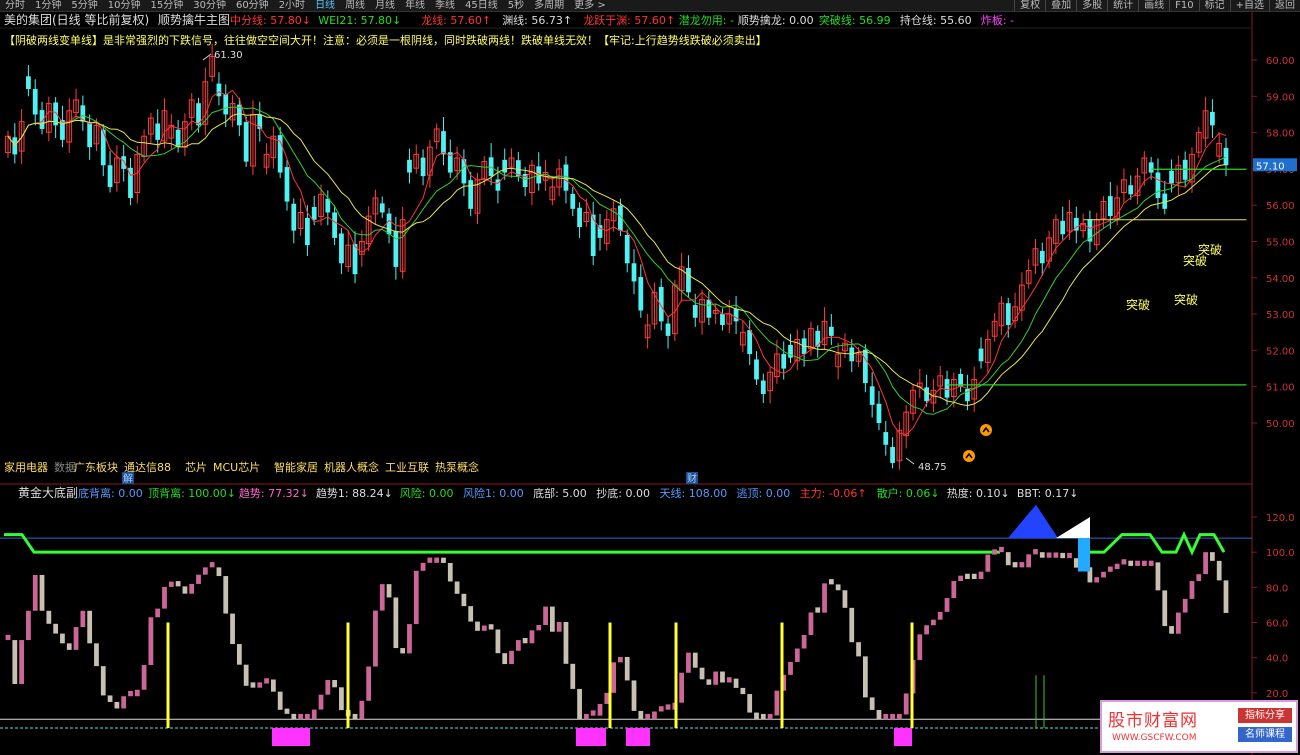 The width and height of the screenshot is (1300, 755). I want to click on price-tick-label-9: 51.00, so click(1280, 388).